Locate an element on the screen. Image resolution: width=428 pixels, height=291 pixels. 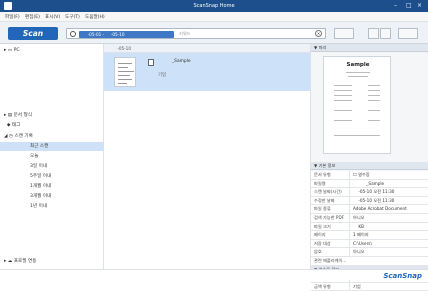
toolbar: Scan -05-01 - -05-10 키워드 × is located at coordinates (214, 33).